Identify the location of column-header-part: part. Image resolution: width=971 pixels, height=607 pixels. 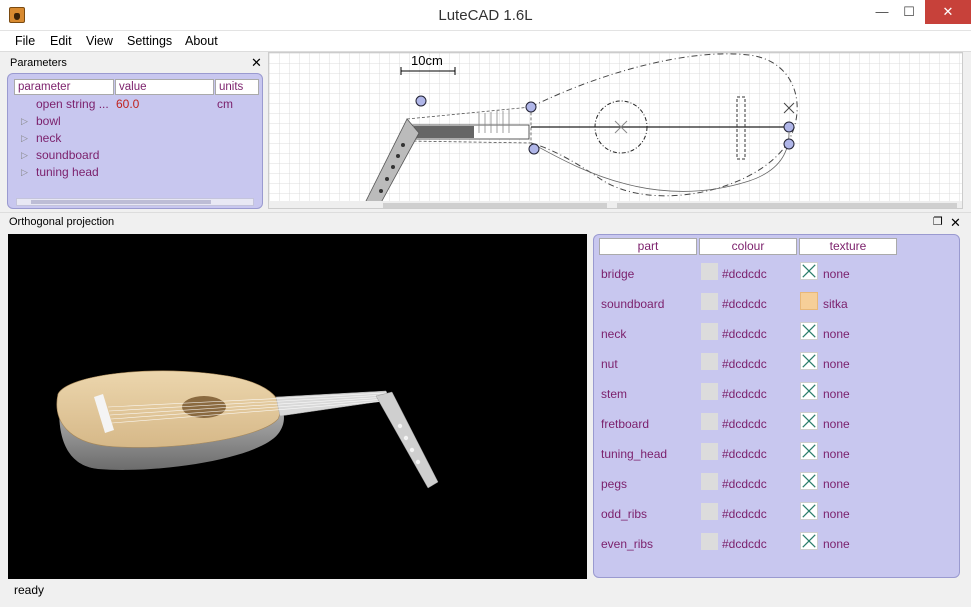
(648, 246).